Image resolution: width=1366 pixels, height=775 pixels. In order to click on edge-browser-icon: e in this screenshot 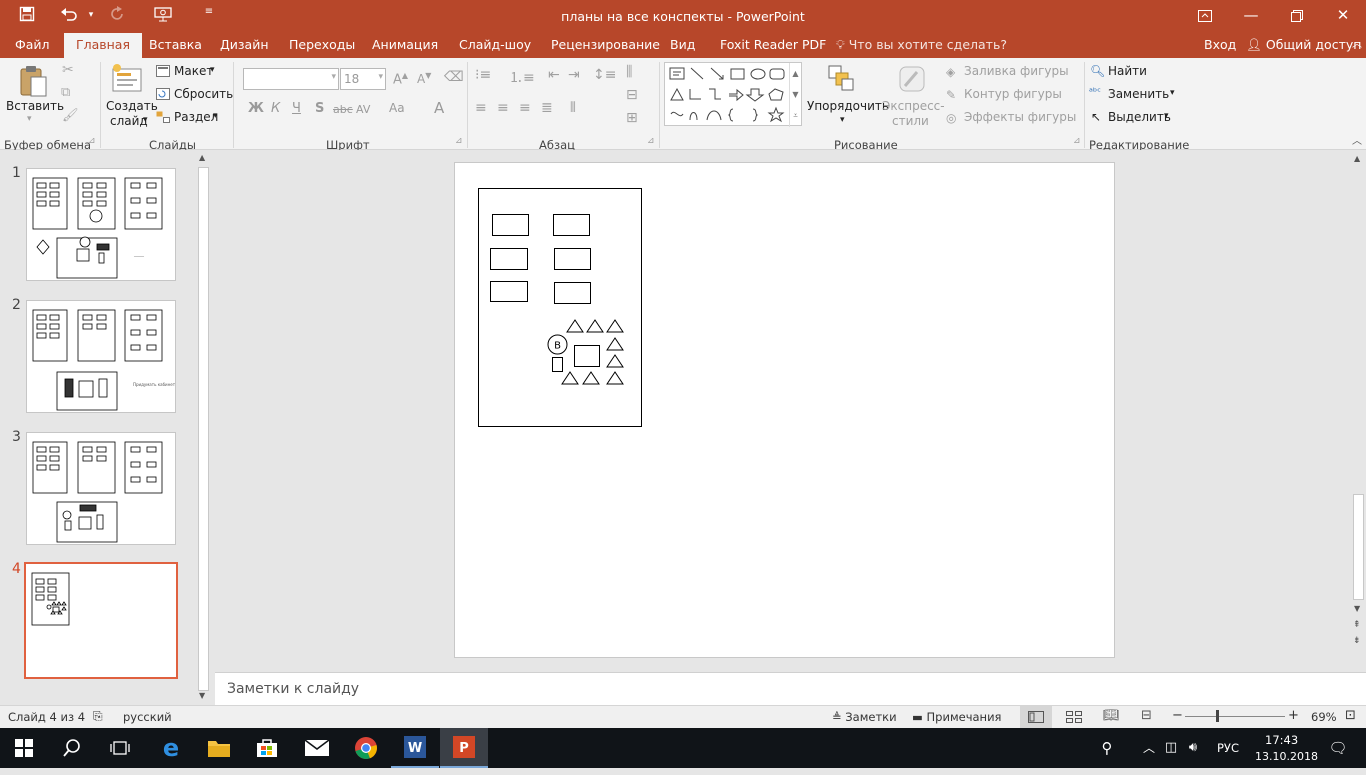, I will do `click(171, 748)`.